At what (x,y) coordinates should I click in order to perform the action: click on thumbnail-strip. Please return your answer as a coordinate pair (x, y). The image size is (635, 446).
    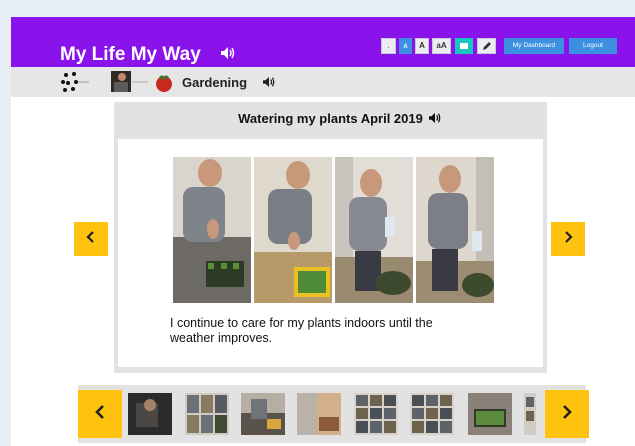
    Looking at the image, I should click on (333, 414).